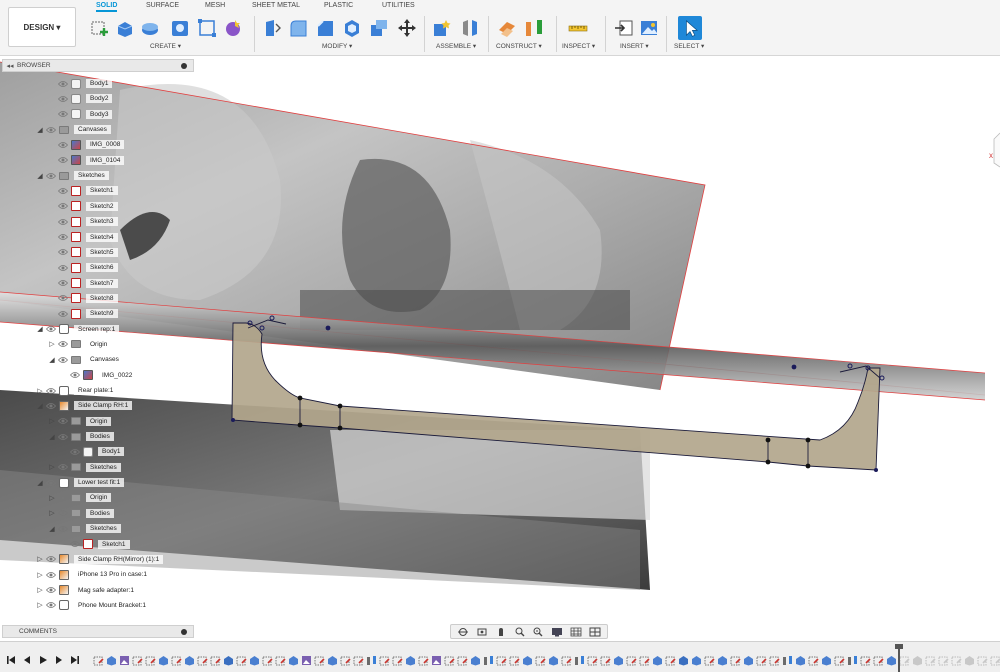  I want to click on new-sketch-icon, so click(100, 28).